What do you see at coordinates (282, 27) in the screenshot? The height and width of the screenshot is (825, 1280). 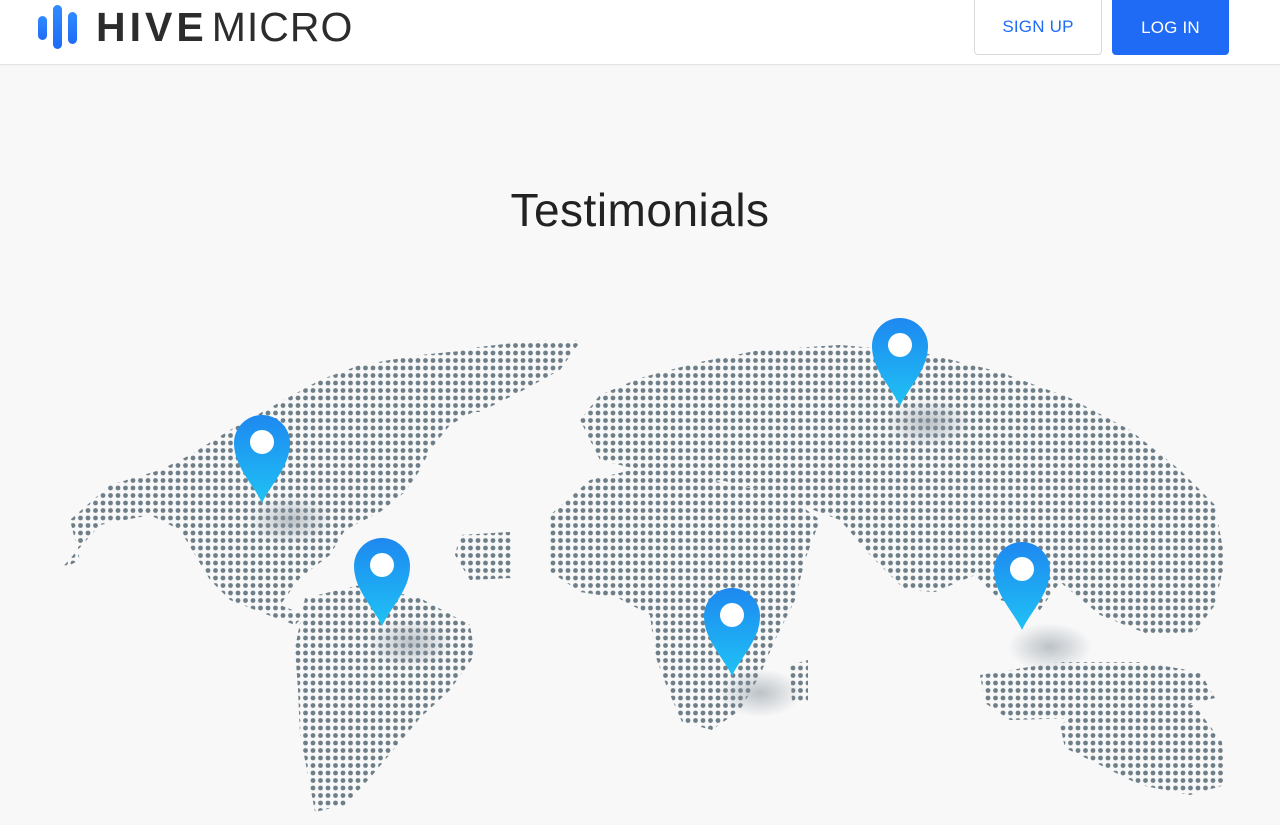 I see `logo-word-micro: MICRO` at bounding box center [282, 27].